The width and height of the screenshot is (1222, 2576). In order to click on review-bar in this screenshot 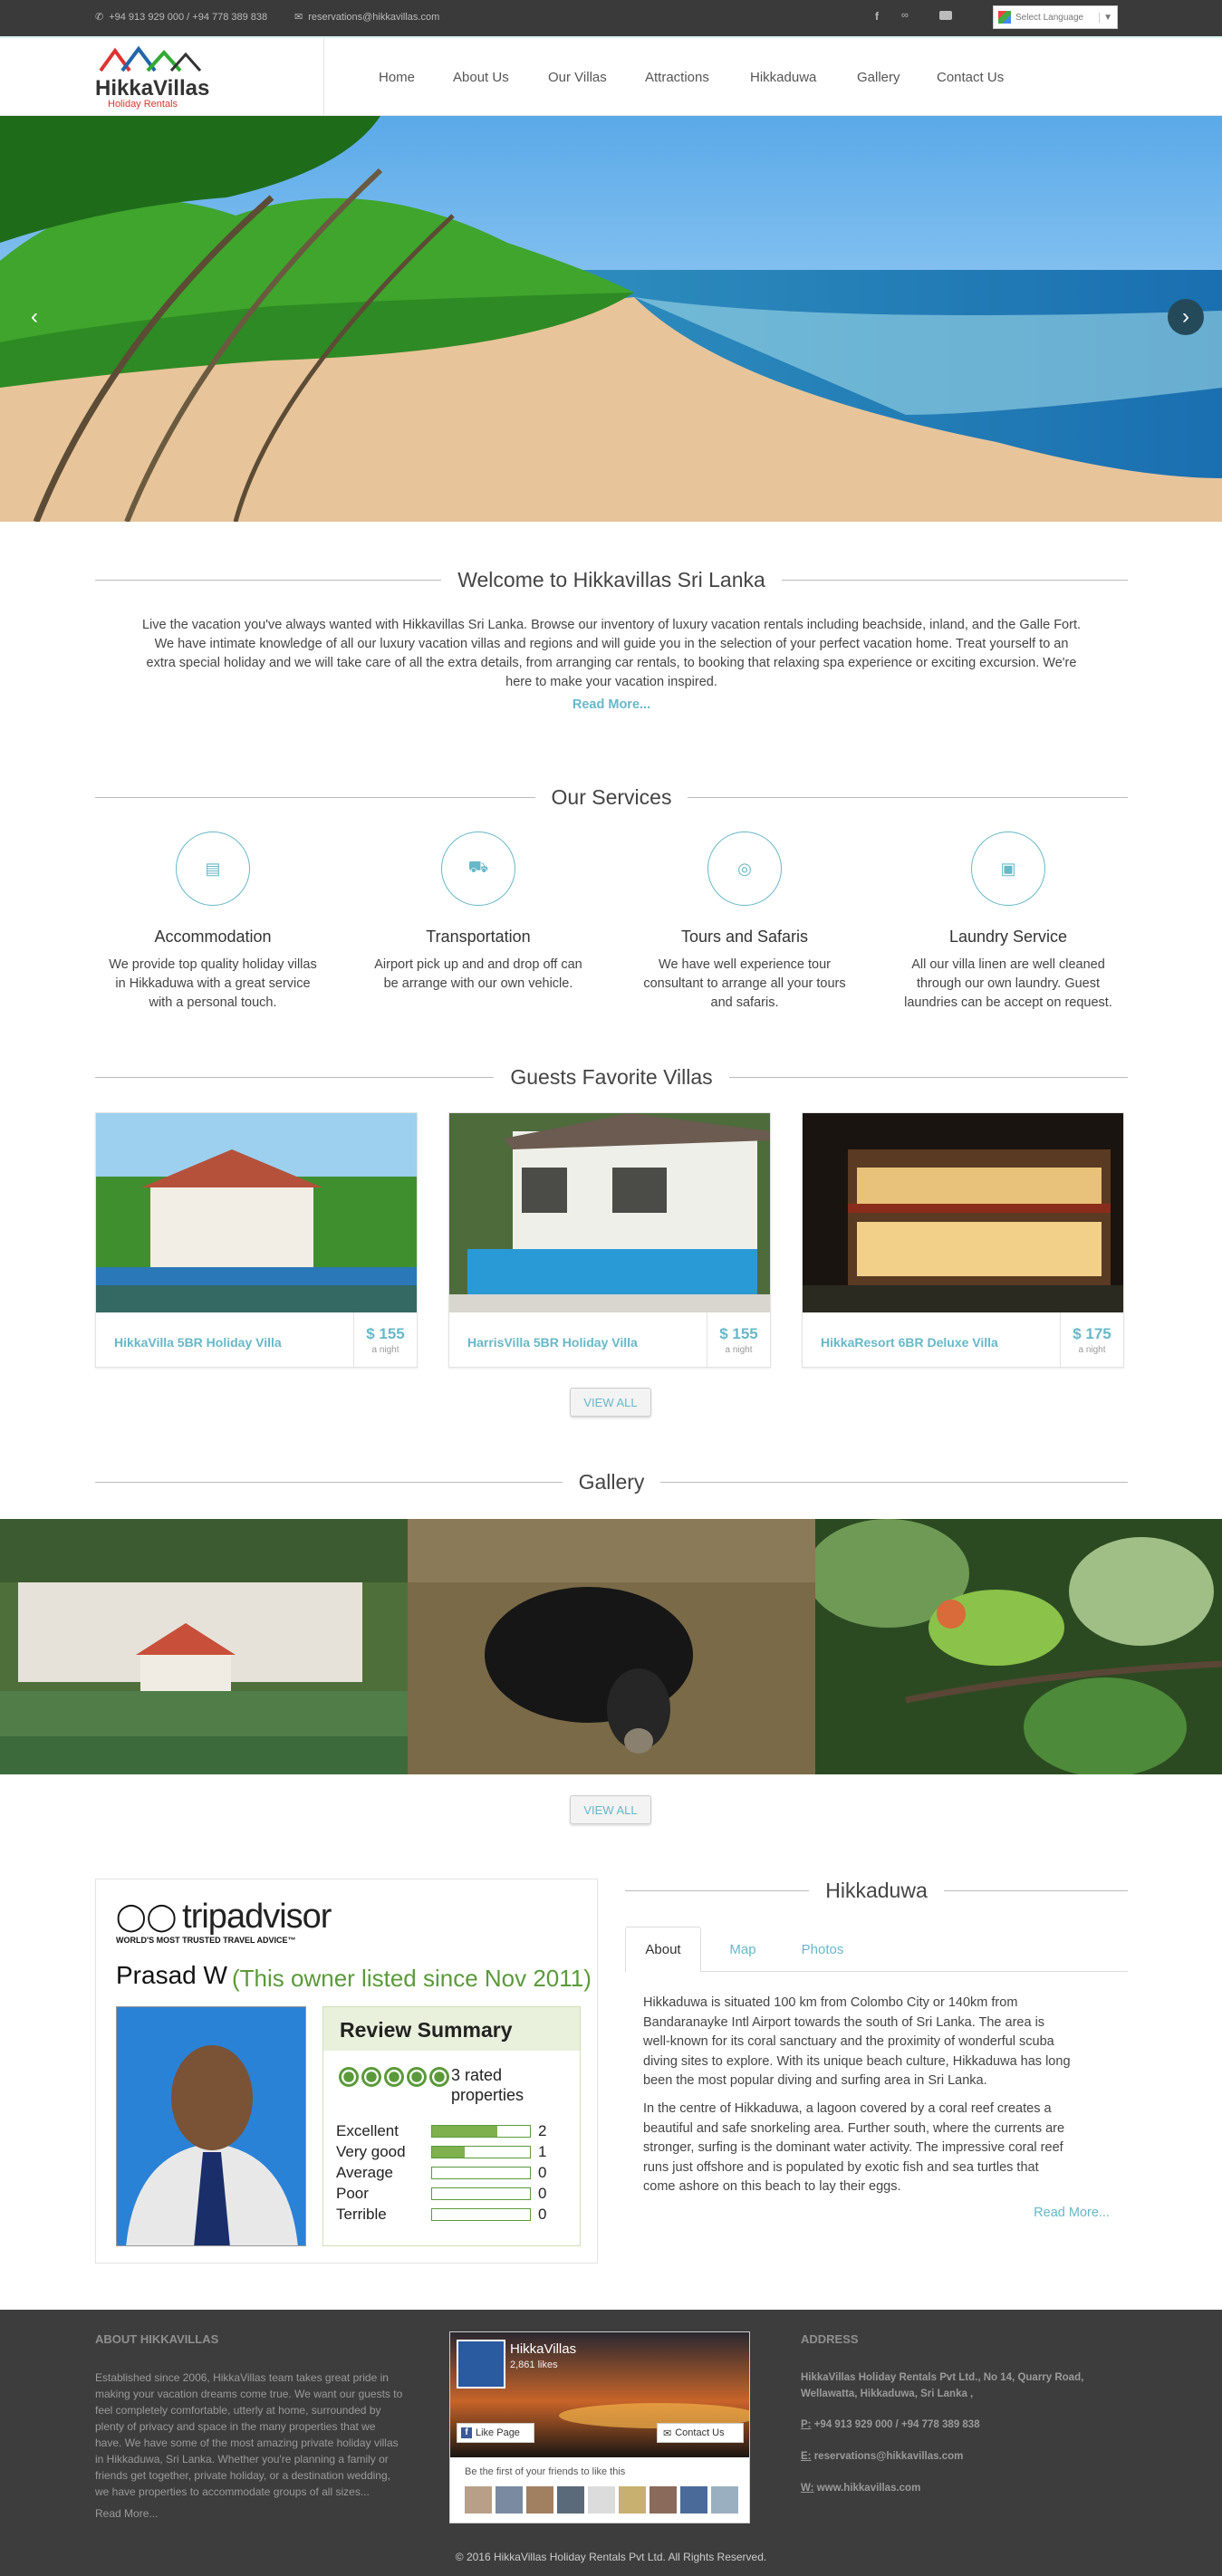, I will do `click(481, 2173)`.